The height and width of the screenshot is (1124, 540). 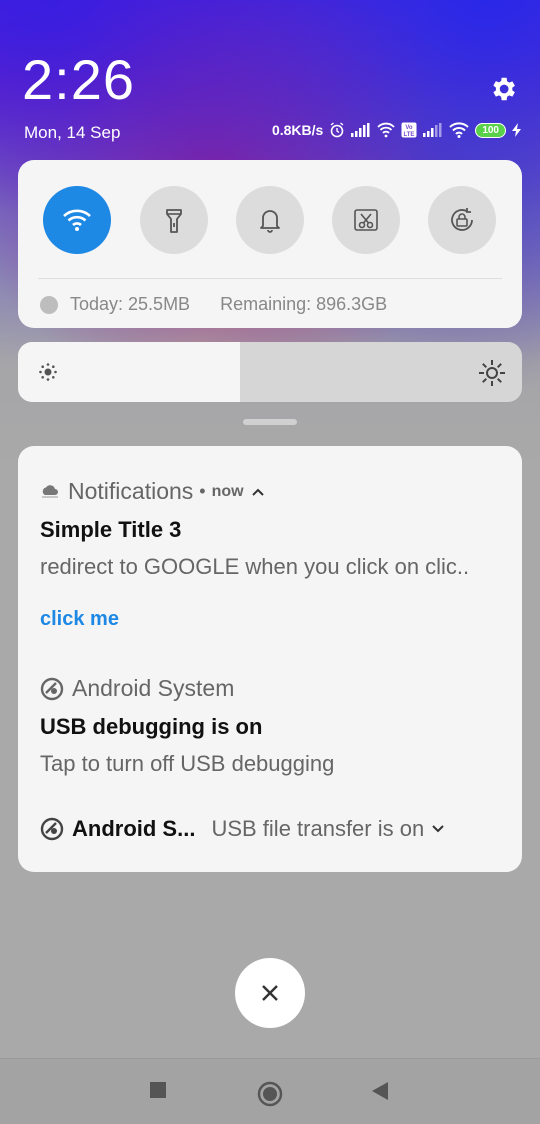 I want to click on recents-icon, so click(x=158, y=1090).